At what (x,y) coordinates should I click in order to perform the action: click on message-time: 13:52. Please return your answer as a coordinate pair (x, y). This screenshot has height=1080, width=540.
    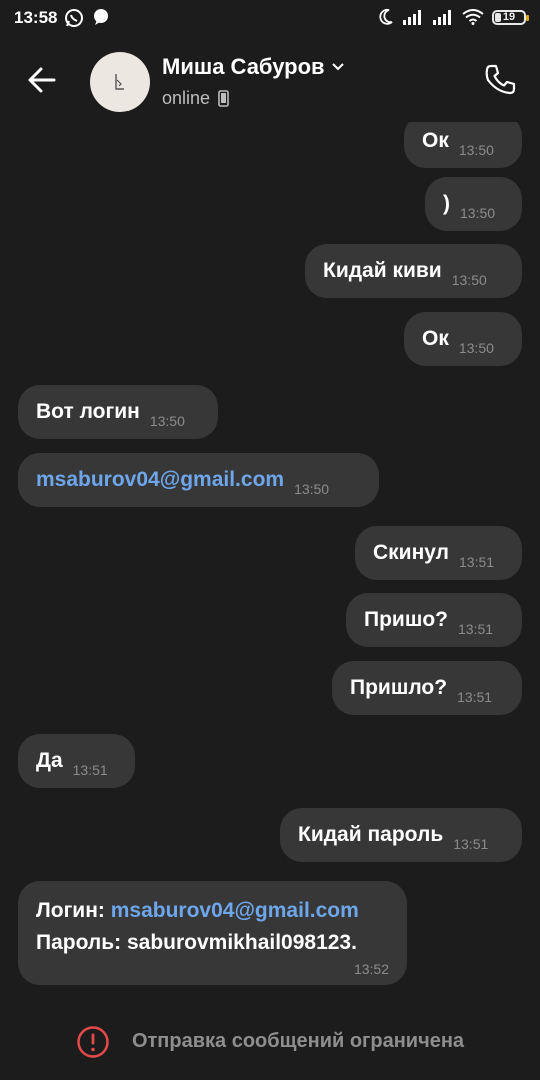
    Looking at the image, I should click on (371, 969).